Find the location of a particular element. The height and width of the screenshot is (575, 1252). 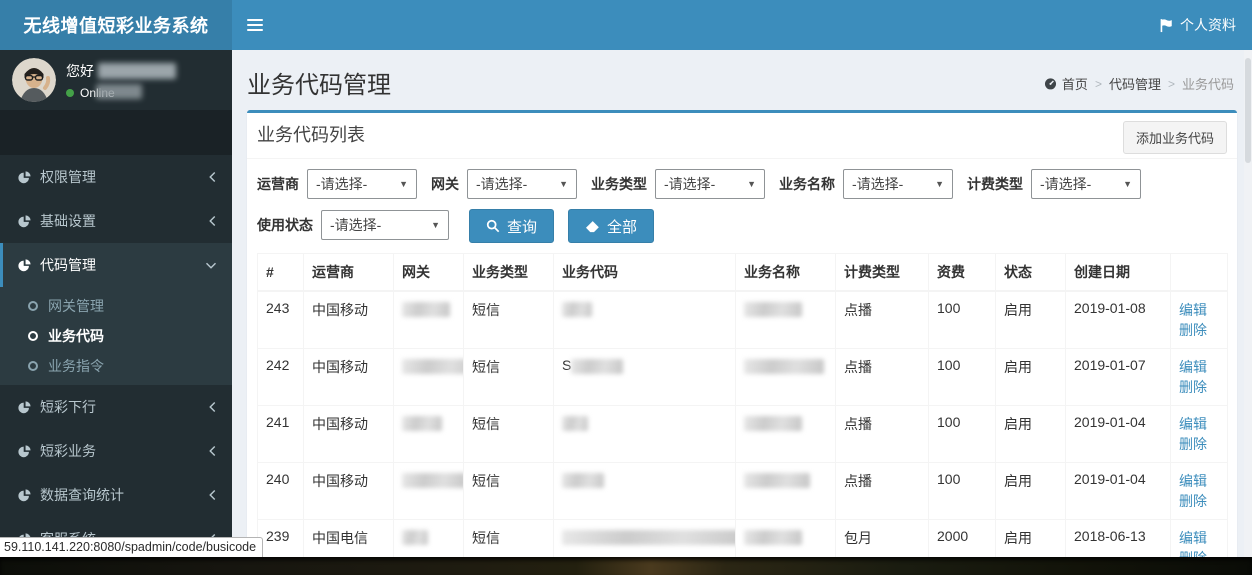

sidebar-subitem-gateway-mgmt: 网关管理 is located at coordinates (116, 306).